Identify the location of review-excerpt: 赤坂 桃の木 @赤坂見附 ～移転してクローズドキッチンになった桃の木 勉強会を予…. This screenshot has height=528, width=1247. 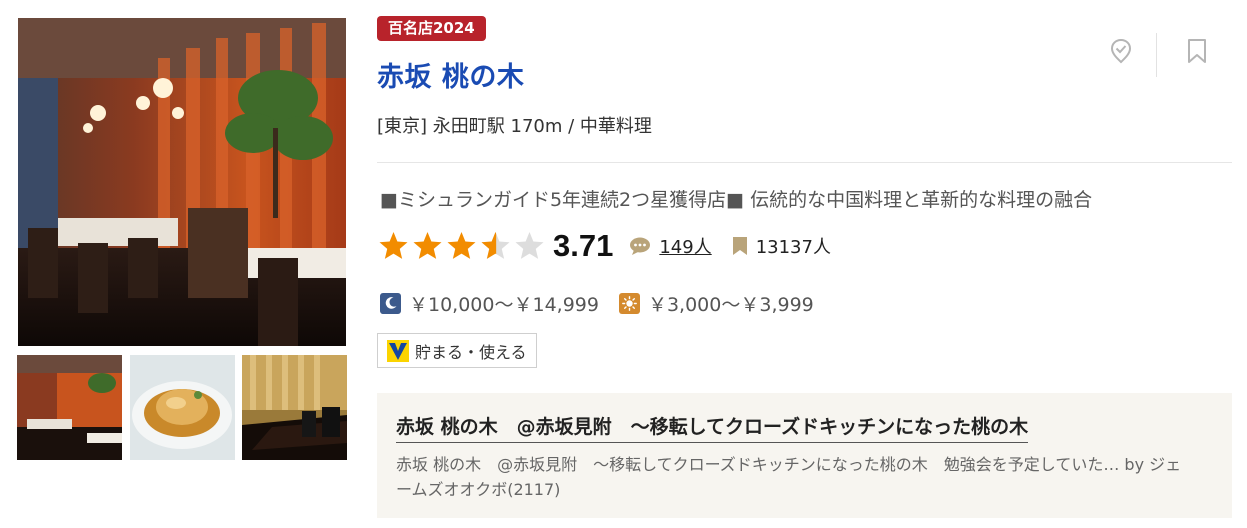
(796, 477).